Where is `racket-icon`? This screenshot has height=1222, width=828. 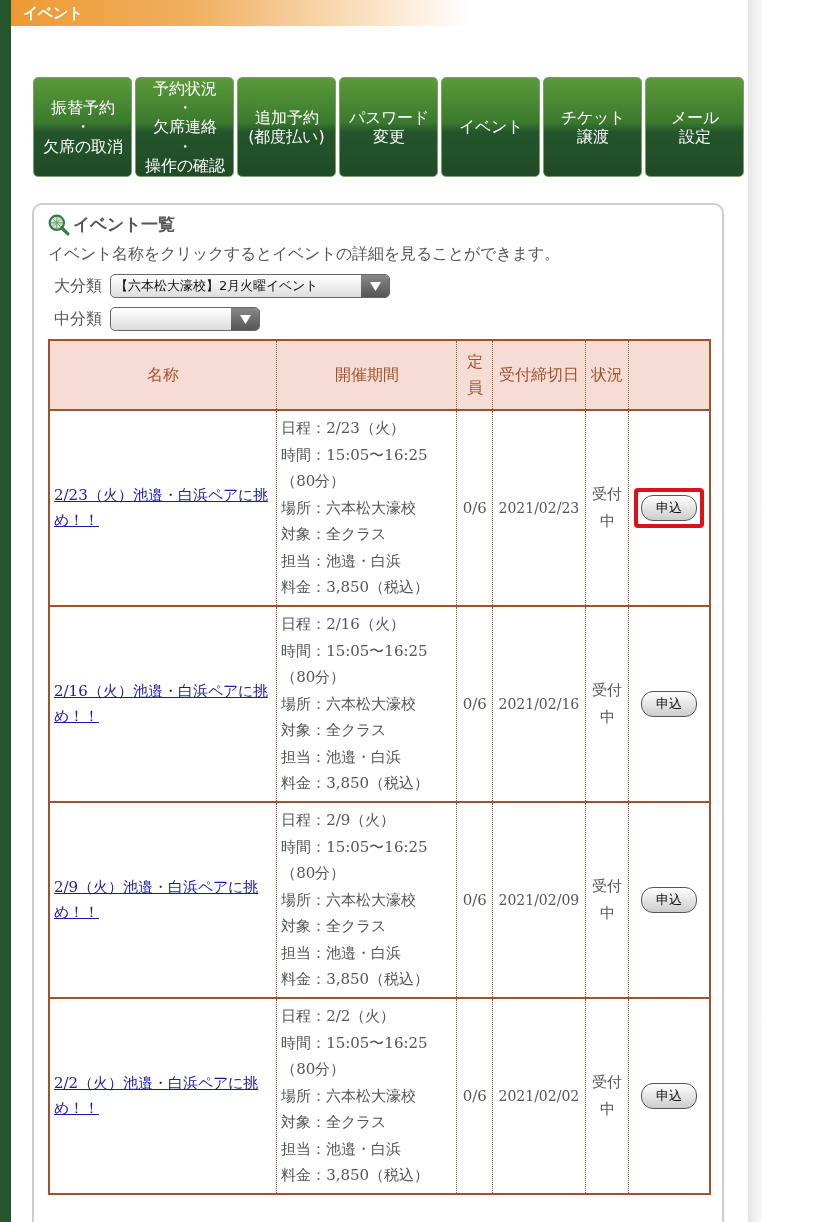
racket-icon is located at coordinates (59, 224).